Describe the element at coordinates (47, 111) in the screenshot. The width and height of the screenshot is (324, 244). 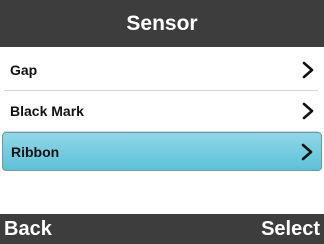
I see `menu-item-label: Black Mark` at that location.